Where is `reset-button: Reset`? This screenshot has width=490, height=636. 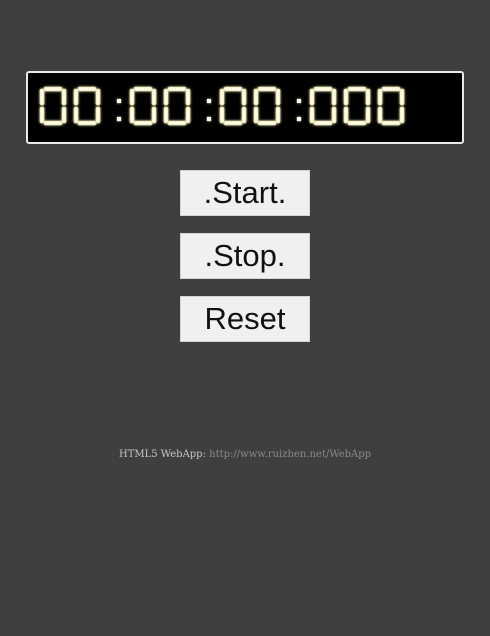
reset-button: Reset is located at coordinates (245, 319).